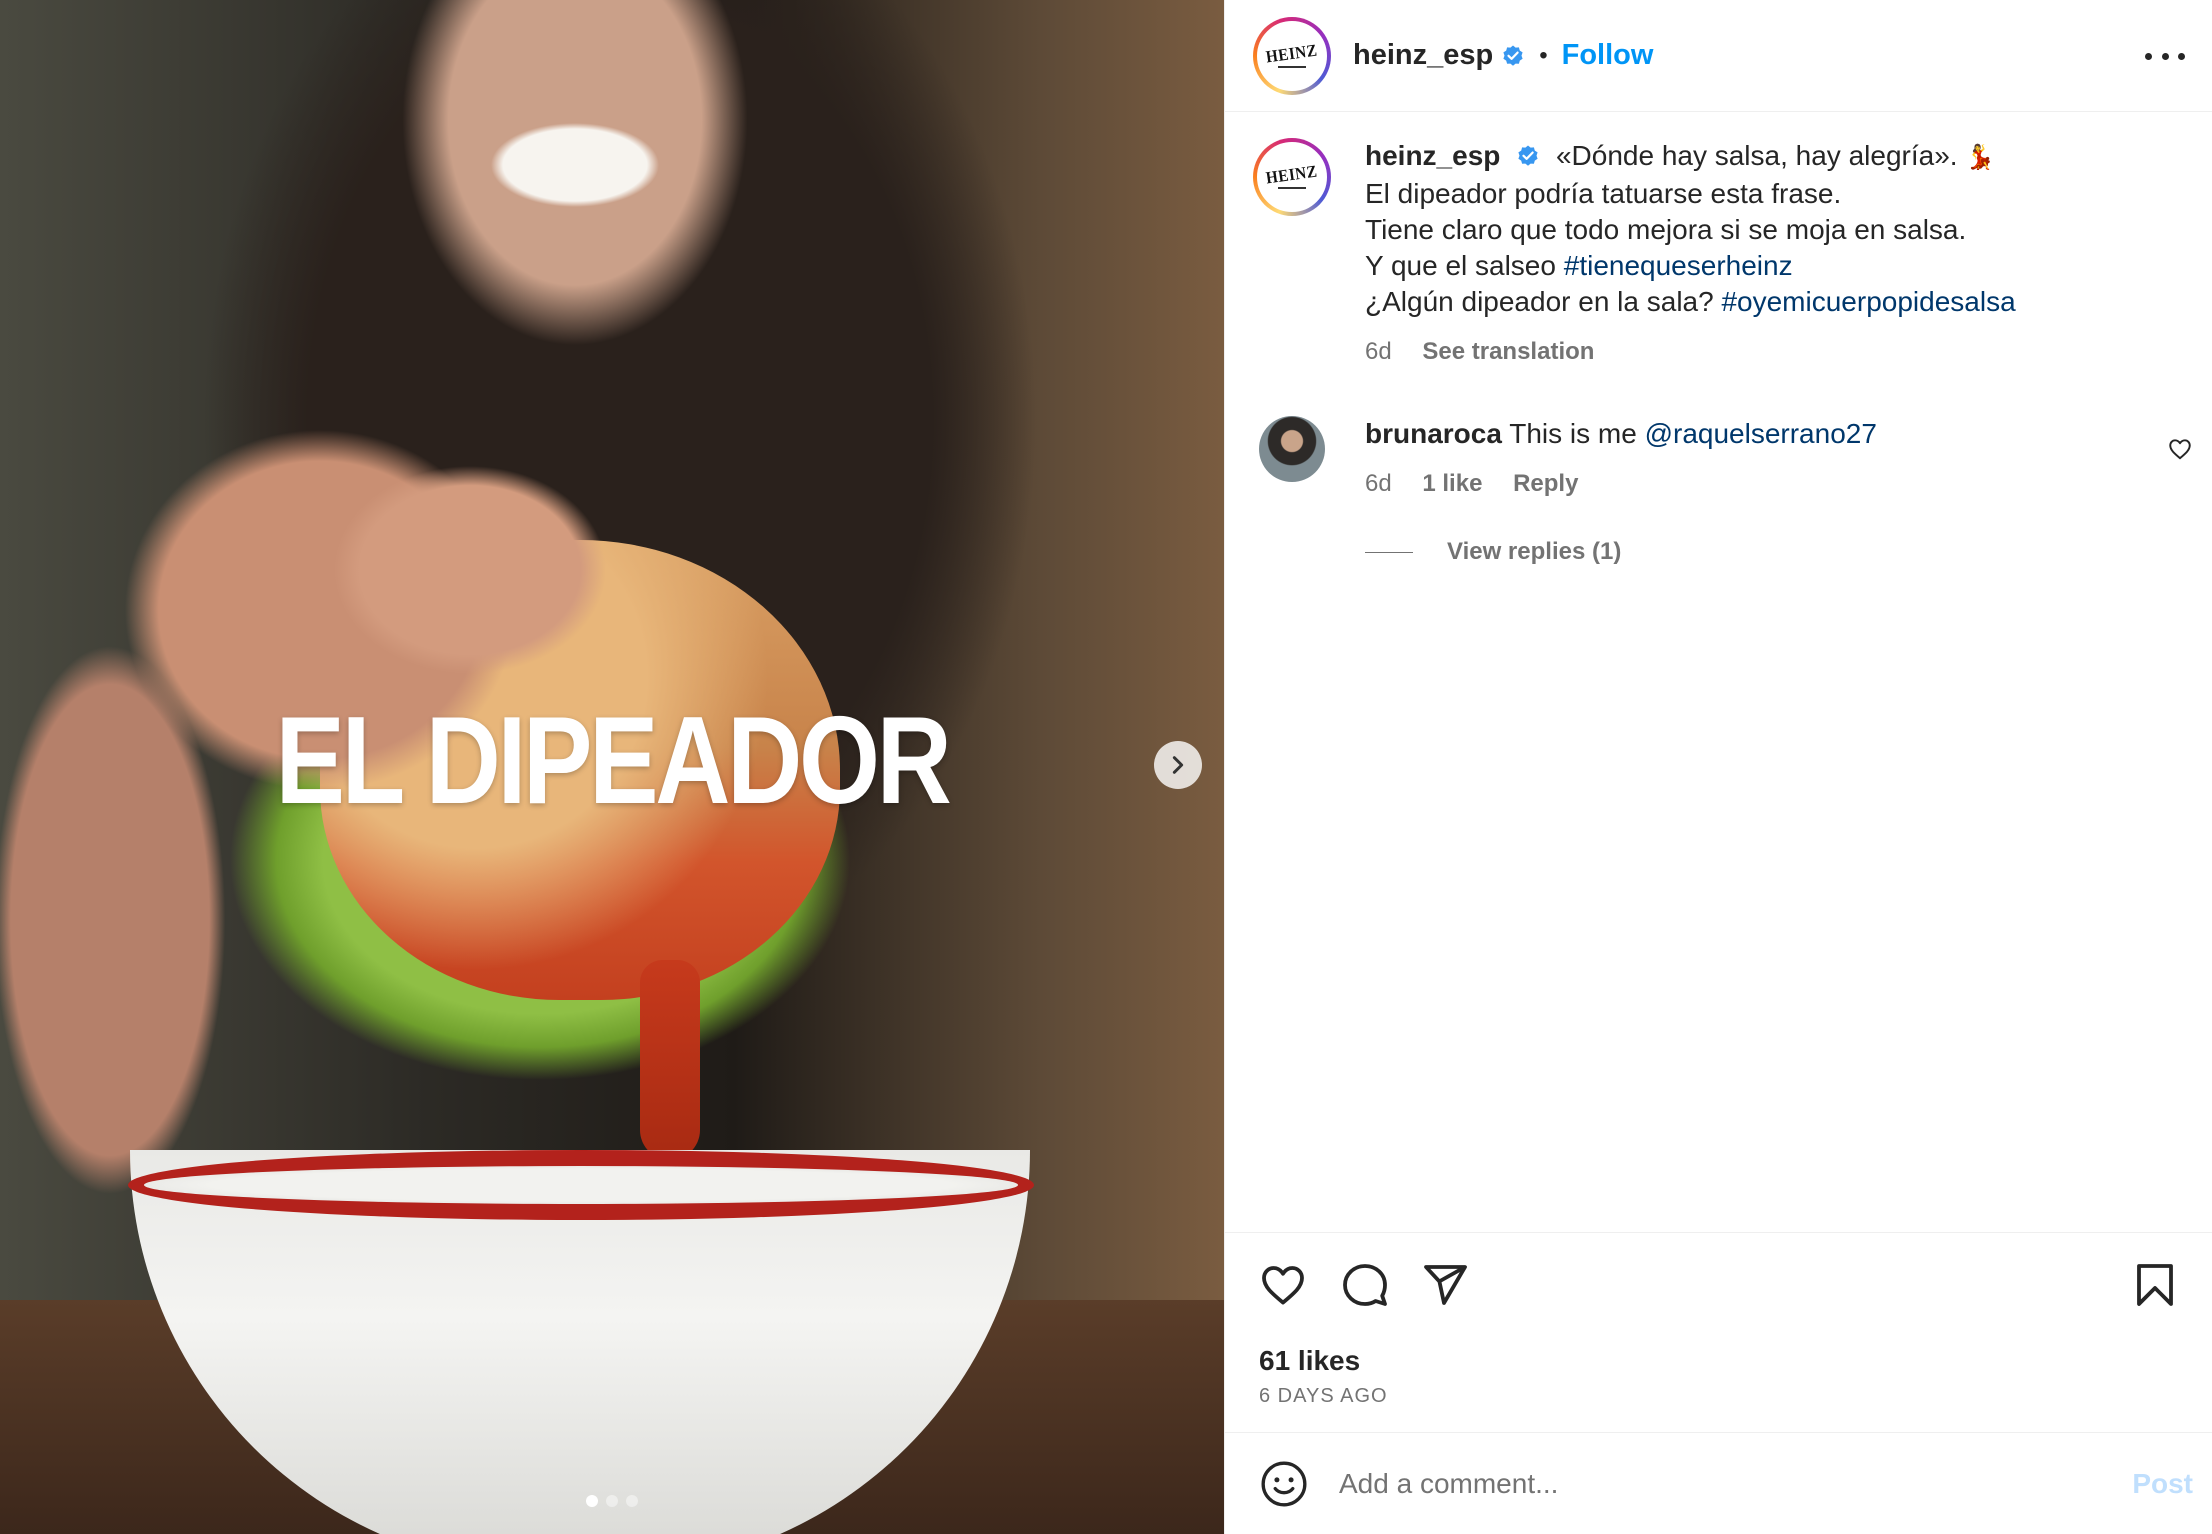 Image resolution: width=2212 pixels, height=1534 pixels. I want to click on comment-time: 6d, so click(1378, 483).